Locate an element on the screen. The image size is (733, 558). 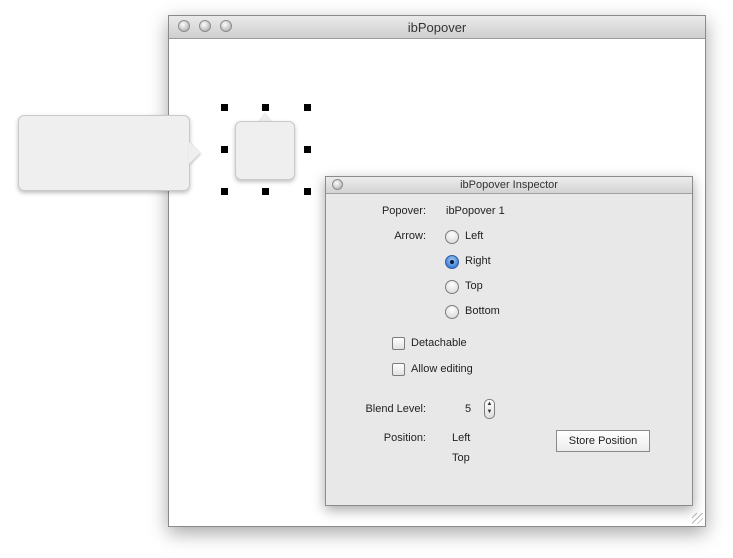
arrow-option-label-left: Left is located at coordinates (474, 236).